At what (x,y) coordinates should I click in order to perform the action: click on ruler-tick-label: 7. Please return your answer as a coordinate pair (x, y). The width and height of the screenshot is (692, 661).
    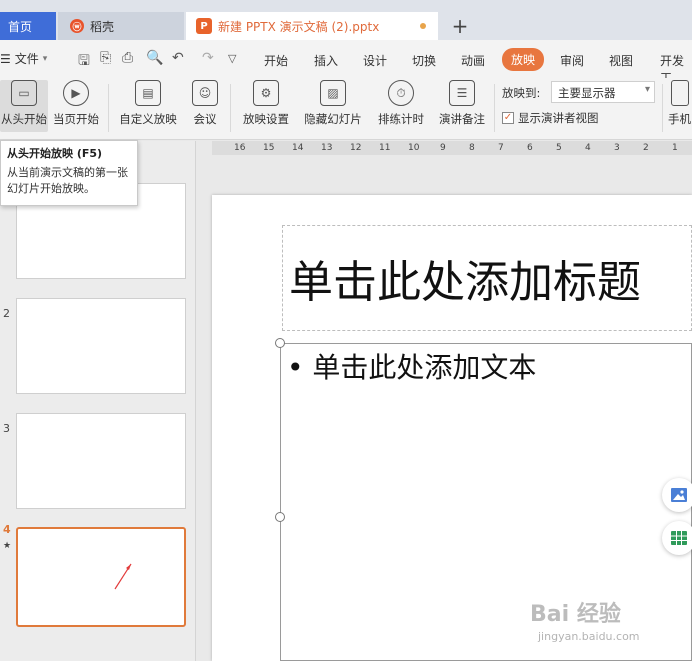
    Looking at the image, I should click on (501, 148).